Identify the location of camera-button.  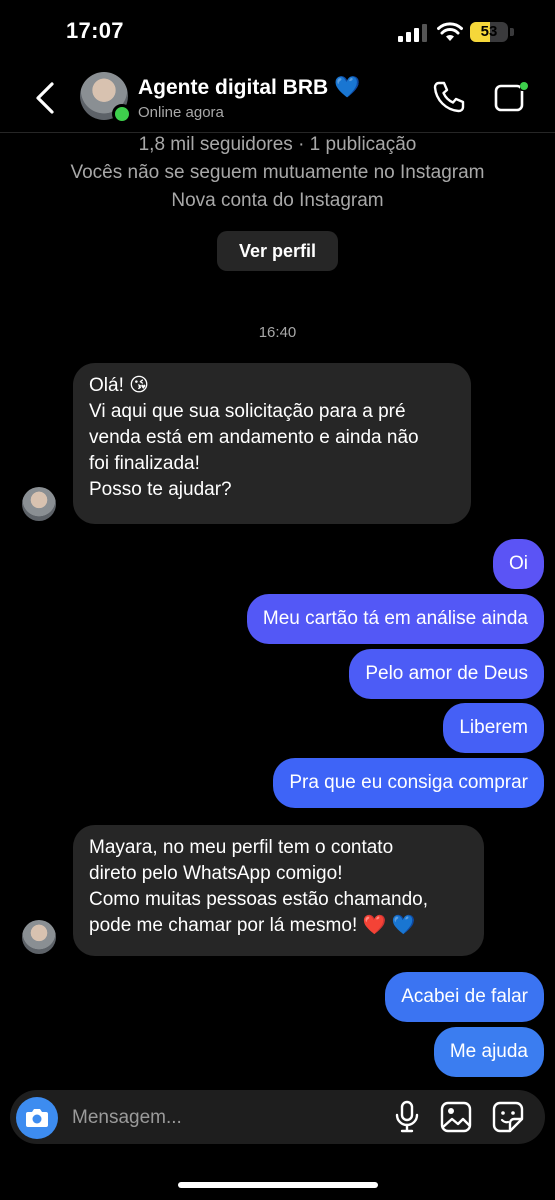
(37, 1118).